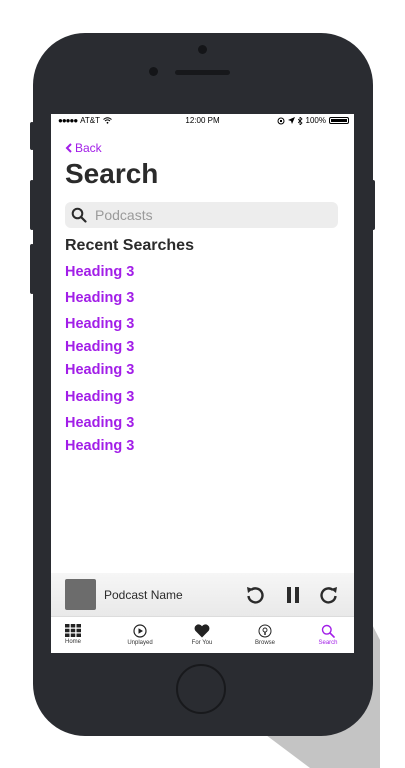 Image resolution: width=405 pixels, height=768 pixels. I want to click on back-label: Back, so click(88, 148).